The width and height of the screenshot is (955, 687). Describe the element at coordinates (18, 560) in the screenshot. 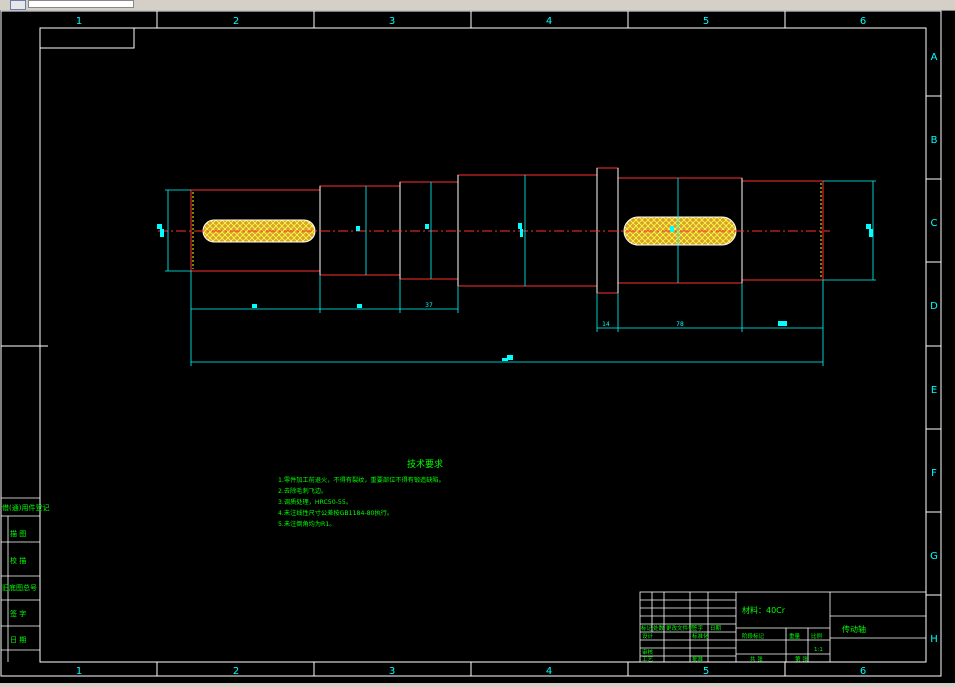

I see `strip-label: 校 描` at that location.